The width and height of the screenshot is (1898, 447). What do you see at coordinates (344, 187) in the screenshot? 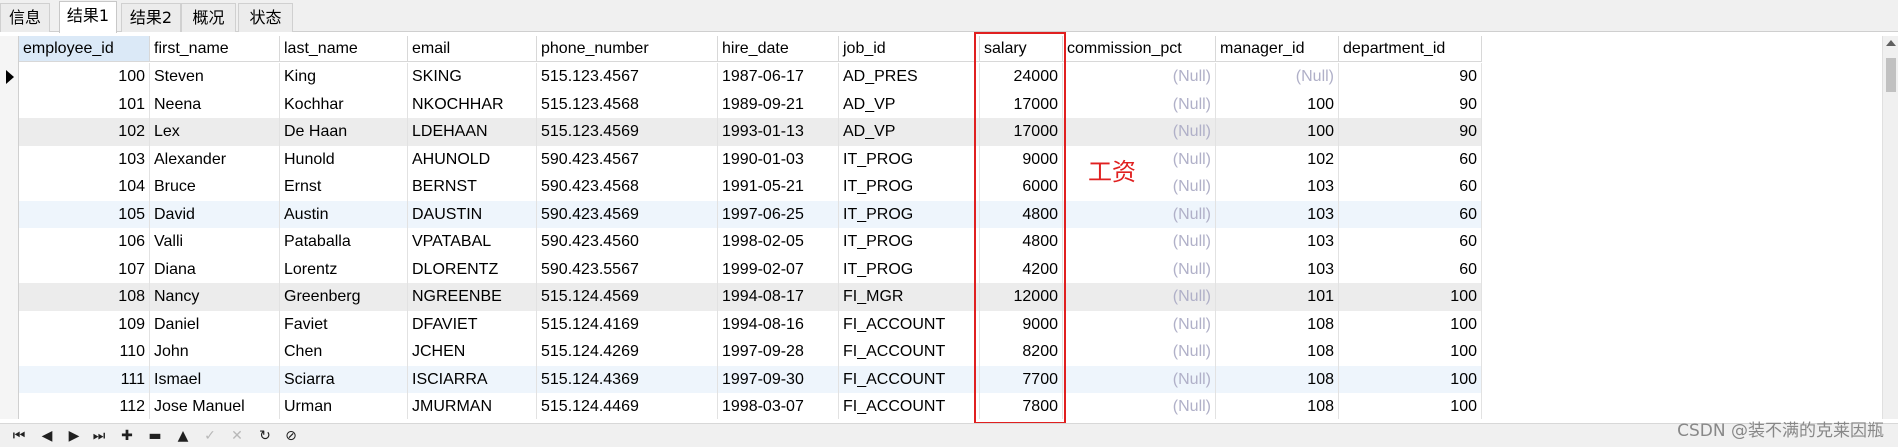
I see `cell-last-name: Ernst` at bounding box center [344, 187].